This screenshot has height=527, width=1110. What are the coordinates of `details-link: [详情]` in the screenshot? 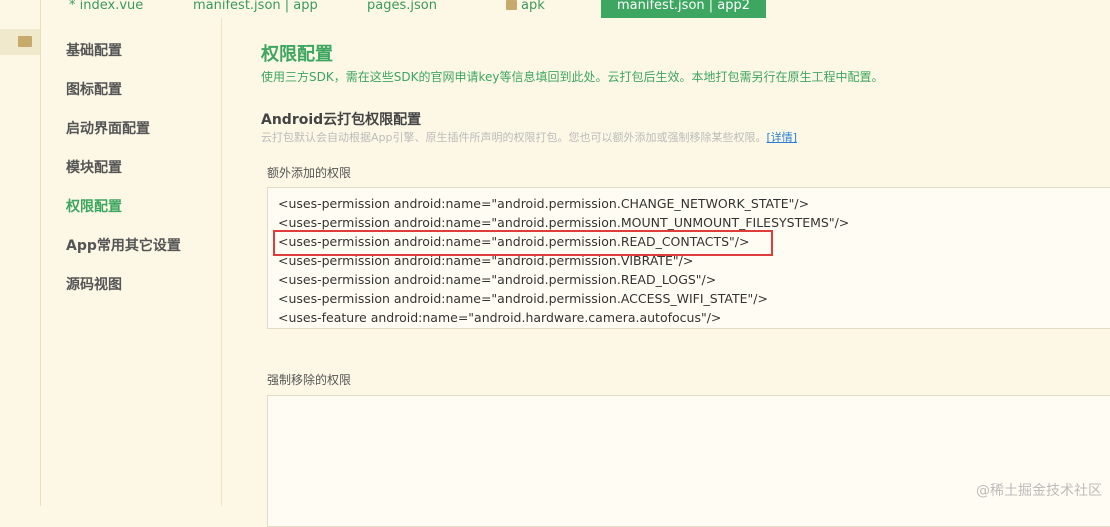 It's located at (782, 137).